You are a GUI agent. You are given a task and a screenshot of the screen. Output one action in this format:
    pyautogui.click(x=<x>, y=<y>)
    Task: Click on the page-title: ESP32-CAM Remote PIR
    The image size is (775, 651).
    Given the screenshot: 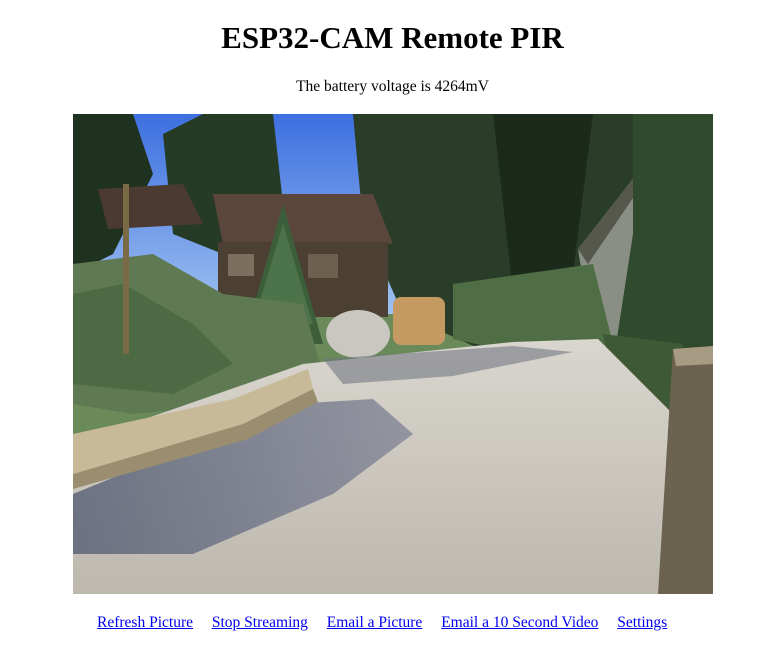 What is the action you would take?
    pyautogui.click(x=392, y=37)
    